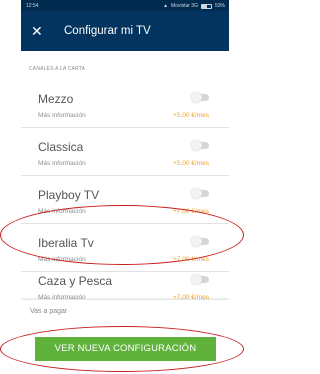 This screenshot has width=320, height=374. Describe the element at coordinates (75, 281) in the screenshot. I see `channel-name: Caza y Pesca` at that location.